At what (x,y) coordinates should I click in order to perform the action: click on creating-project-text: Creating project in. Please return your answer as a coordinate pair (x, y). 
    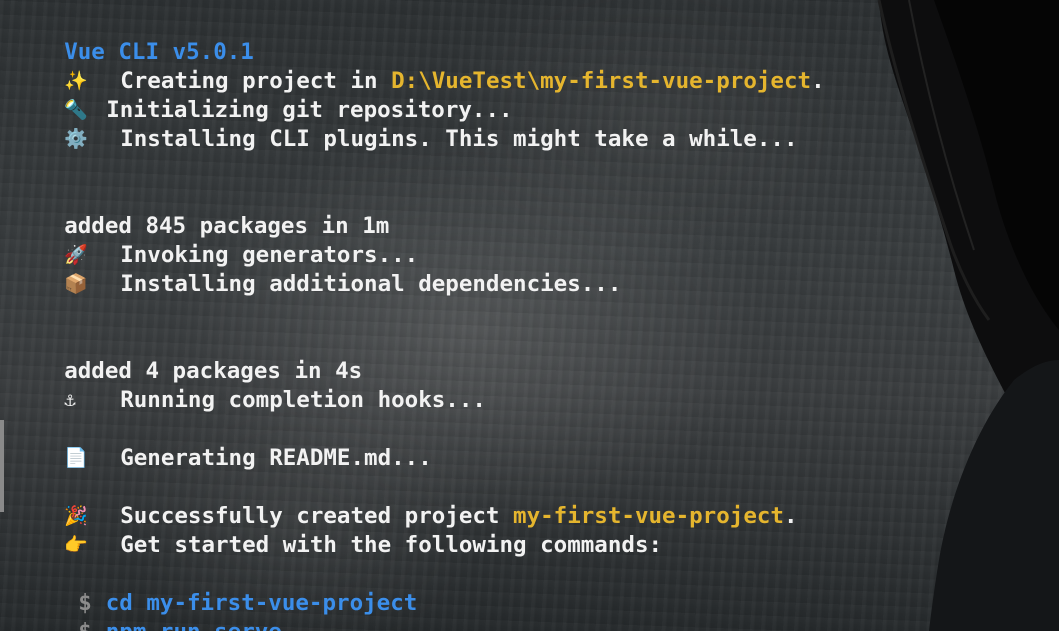
    Looking at the image, I should click on (256, 81).